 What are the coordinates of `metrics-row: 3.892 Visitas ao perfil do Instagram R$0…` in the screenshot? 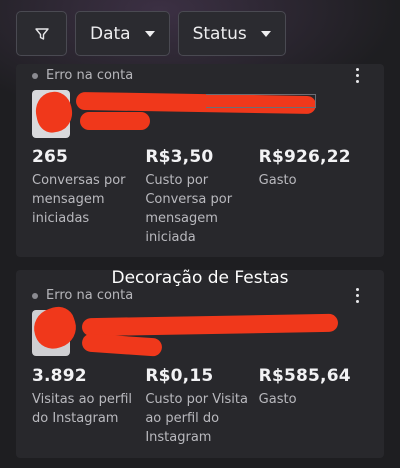 It's located at (202, 406).